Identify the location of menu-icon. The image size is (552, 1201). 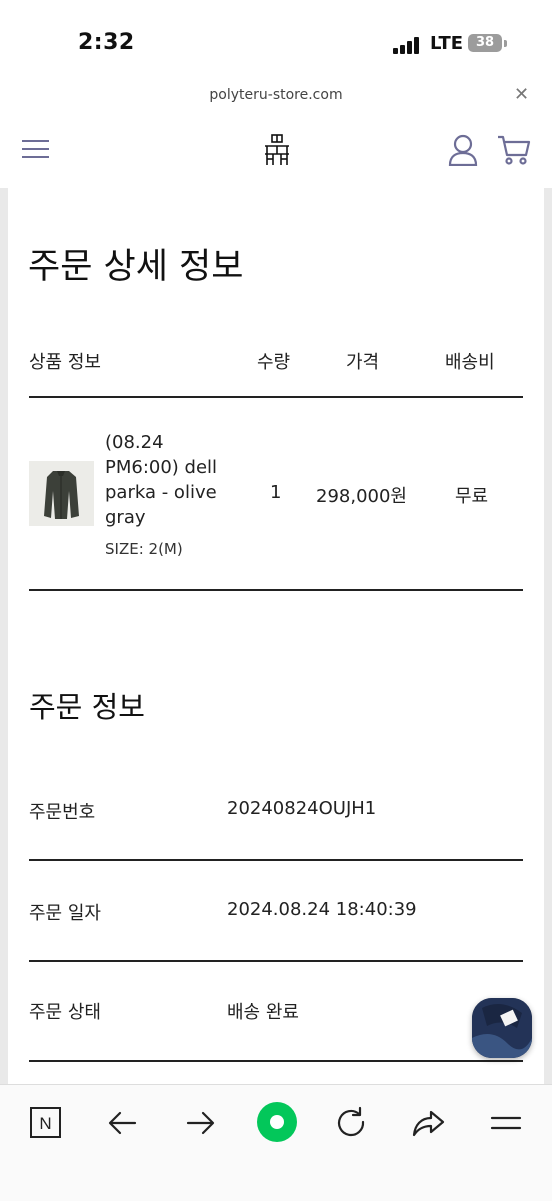
(506, 1123).